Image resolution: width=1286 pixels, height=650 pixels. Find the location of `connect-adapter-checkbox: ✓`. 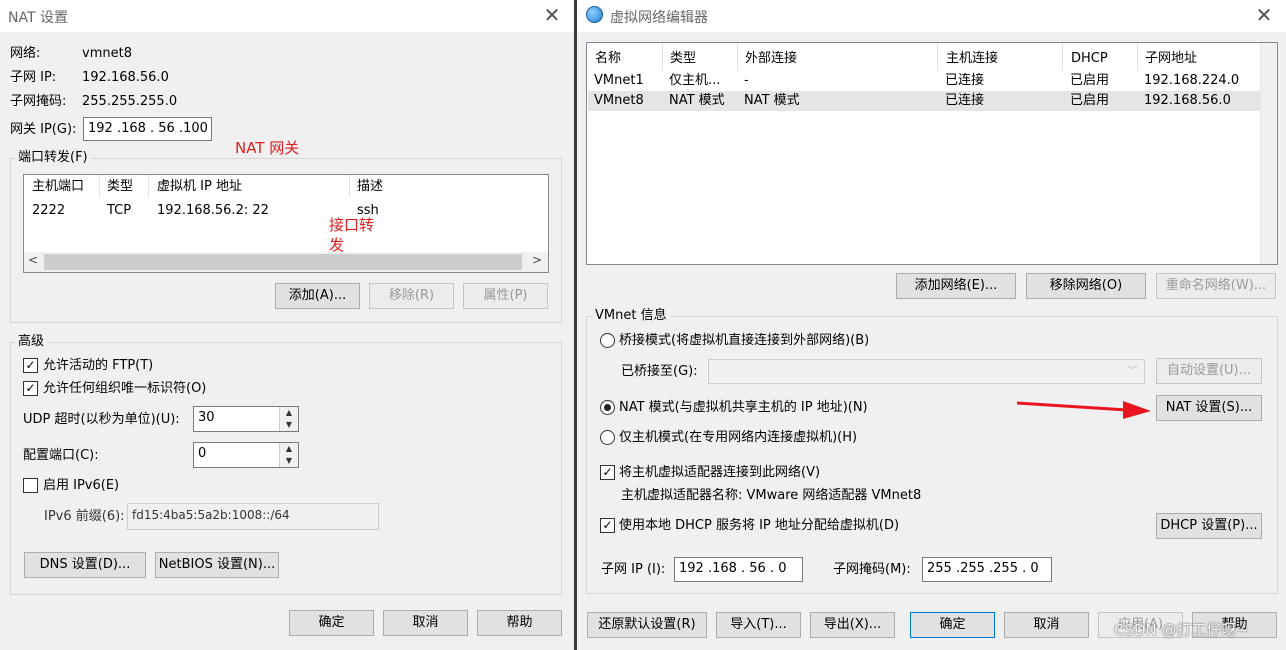

connect-adapter-checkbox: ✓ is located at coordinates (607, 472).